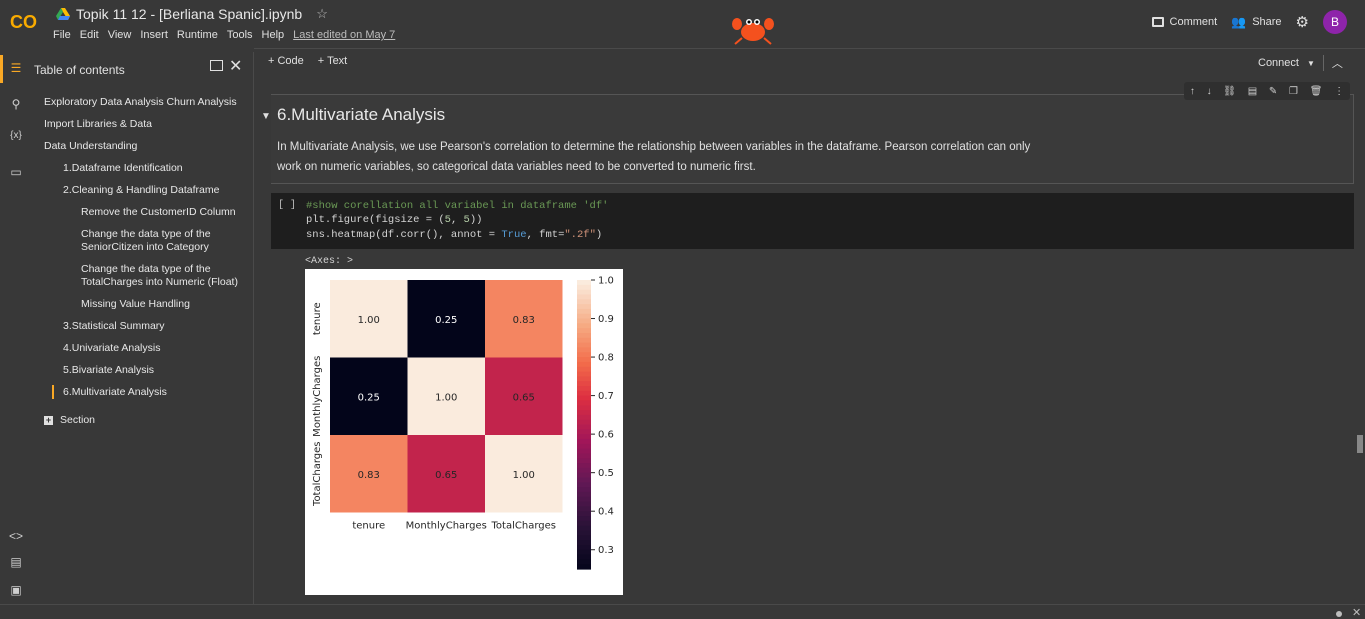 Image resolution: width=1365 pixels, height=619 pixels. What do you see at coordinates (111, 348) in the screenshot?
I see `toc-item: 4.Univariate Analysis` at bounding box center [111, 348].